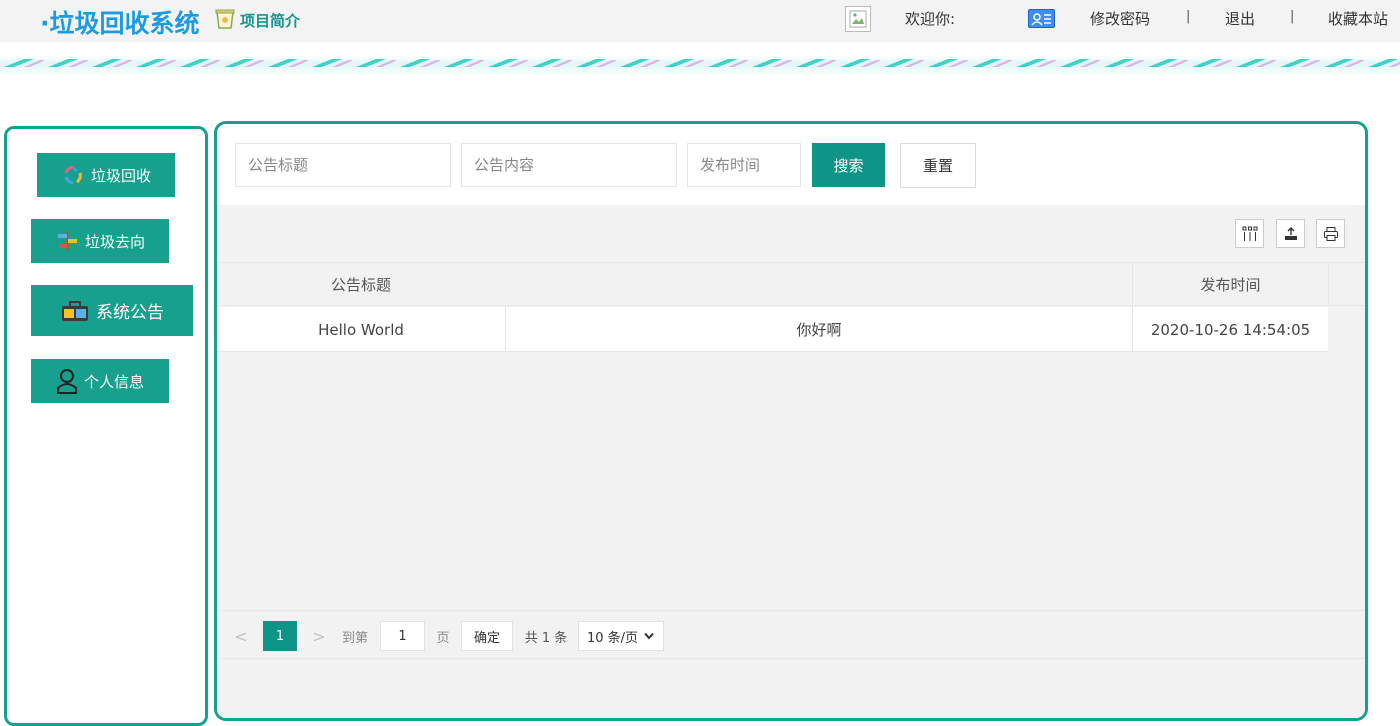 The image size is (1400, 726). I want to click on pagination: < 1 > 到第 1 页 确定 共 1 条 10 条/页, so click(791, 634).